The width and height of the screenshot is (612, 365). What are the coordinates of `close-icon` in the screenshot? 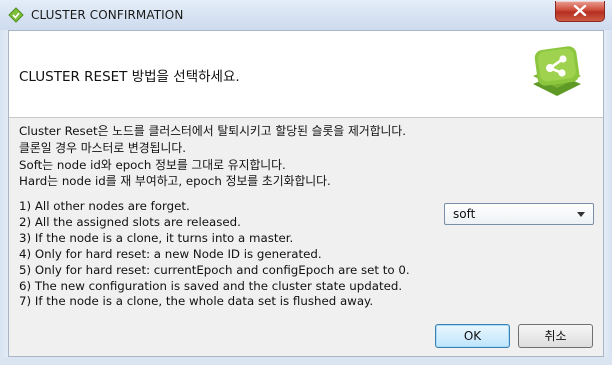 It's located at (580, 10).